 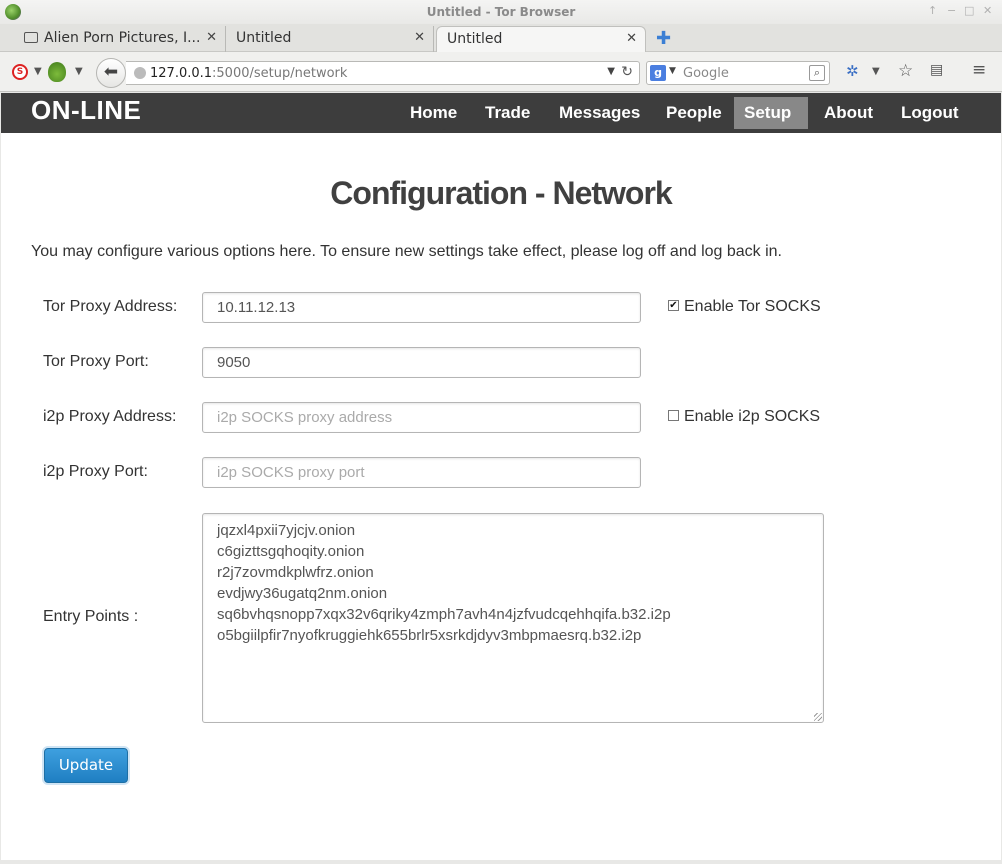 What do you see at coordinates (31, 37) in the screenshot?
I see `camera-icon` at bounding box center [31, 37].